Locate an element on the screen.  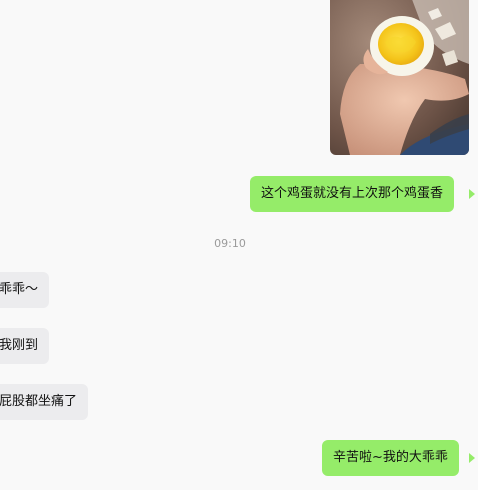
received-message-bubble: 屁股都坐痛了 is located at coordinates (44, 402).